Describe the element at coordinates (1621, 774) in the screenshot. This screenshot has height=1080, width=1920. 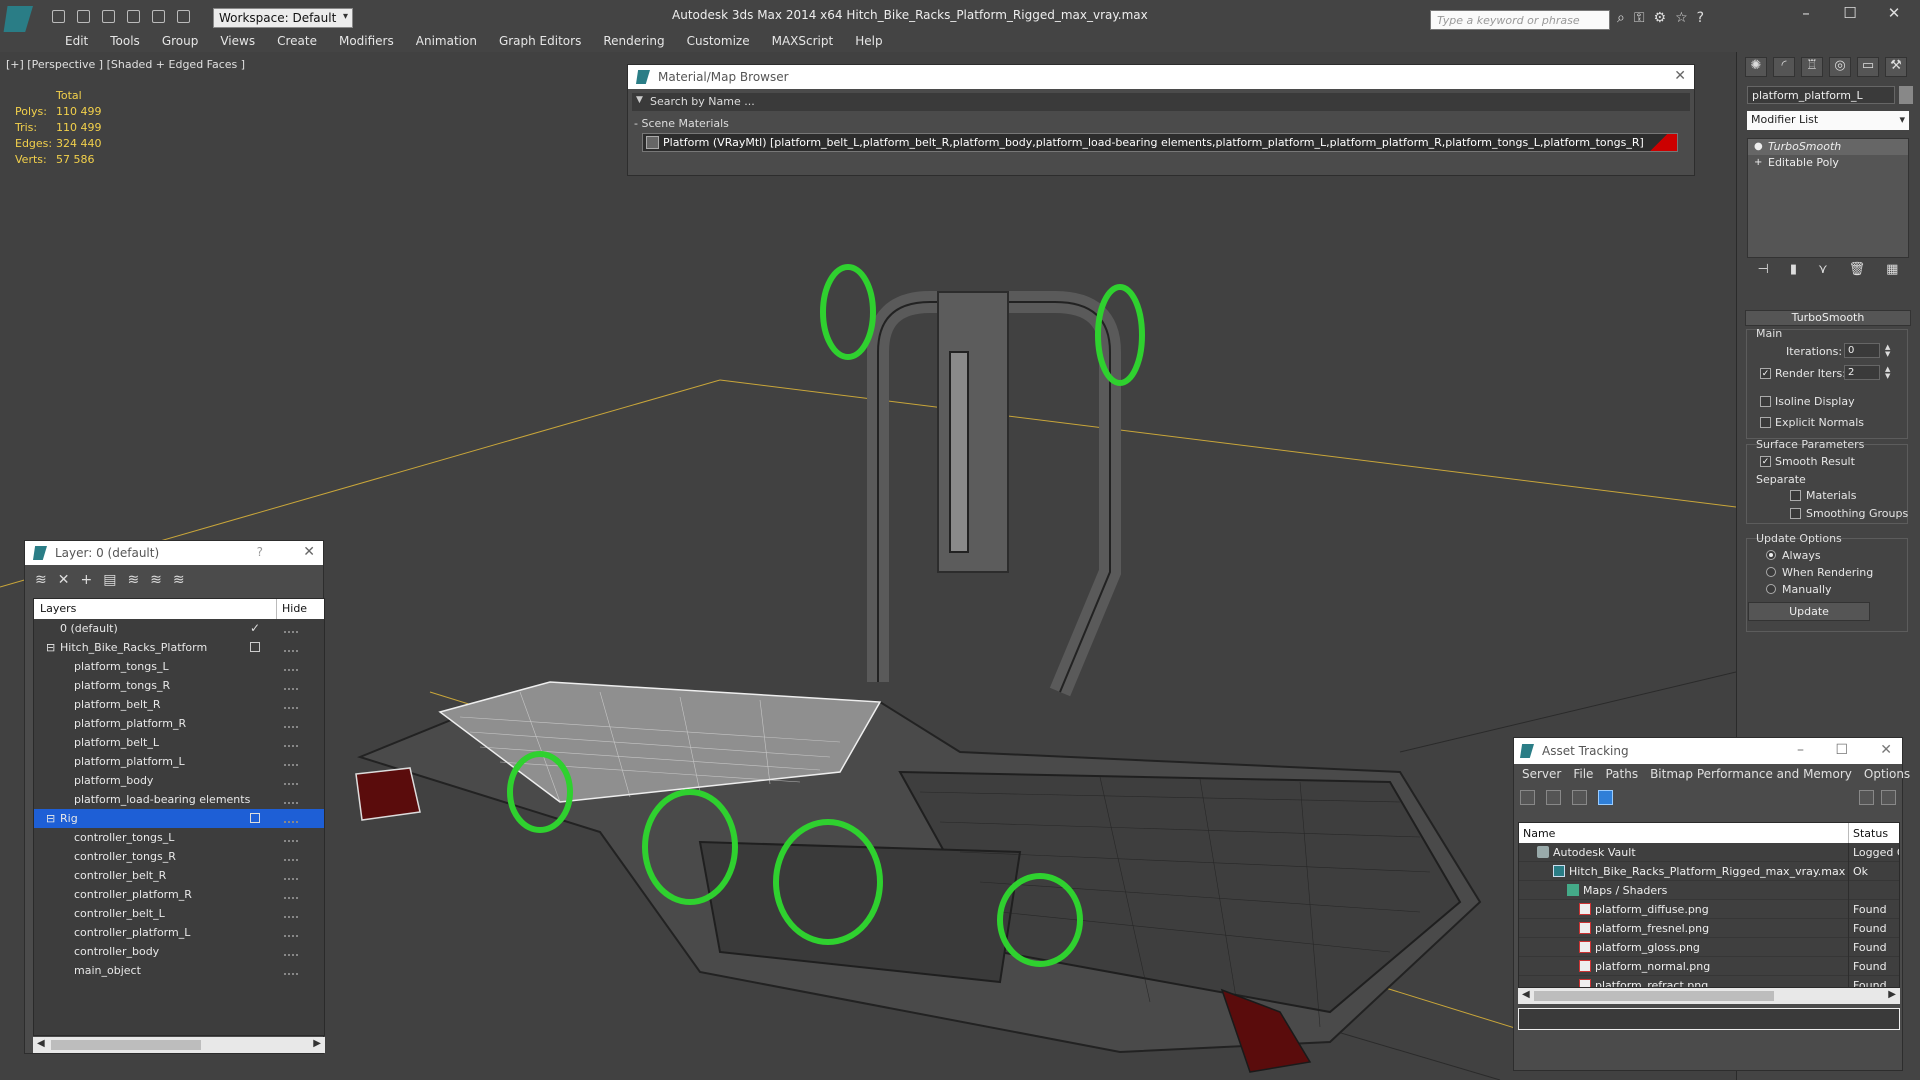
I see `asset-menu-paths: Paths` at that location.